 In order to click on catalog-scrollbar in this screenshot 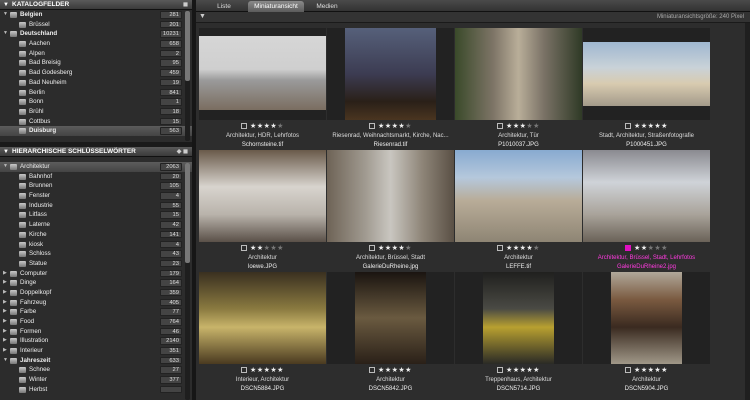, I will do `click(187, 76)`.